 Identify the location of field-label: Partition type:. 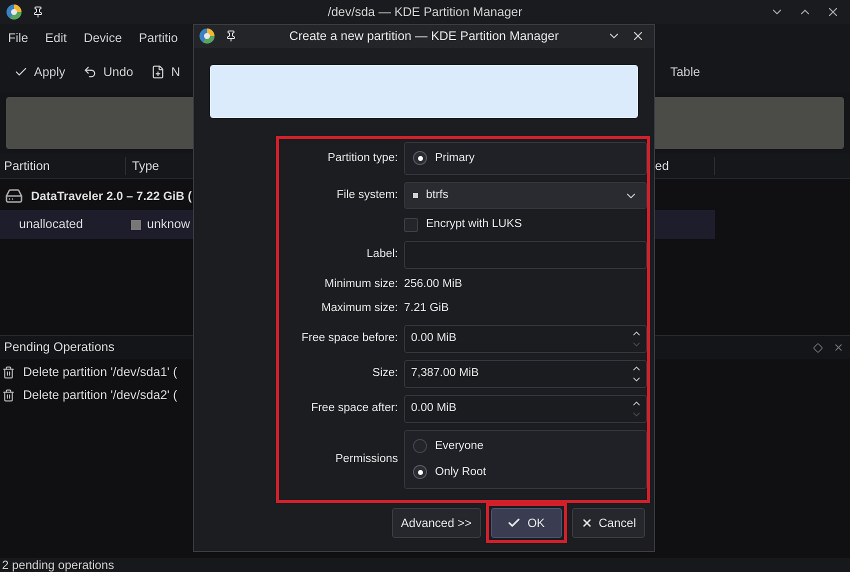
(362, 158).